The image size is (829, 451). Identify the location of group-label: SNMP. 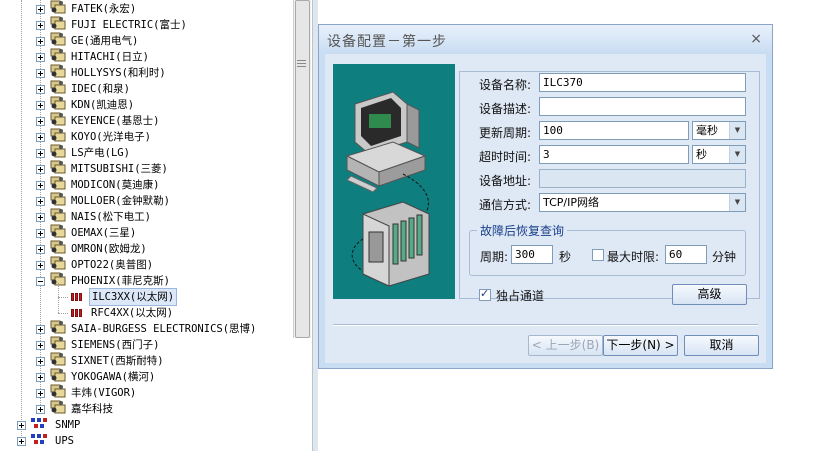
(68, 425).